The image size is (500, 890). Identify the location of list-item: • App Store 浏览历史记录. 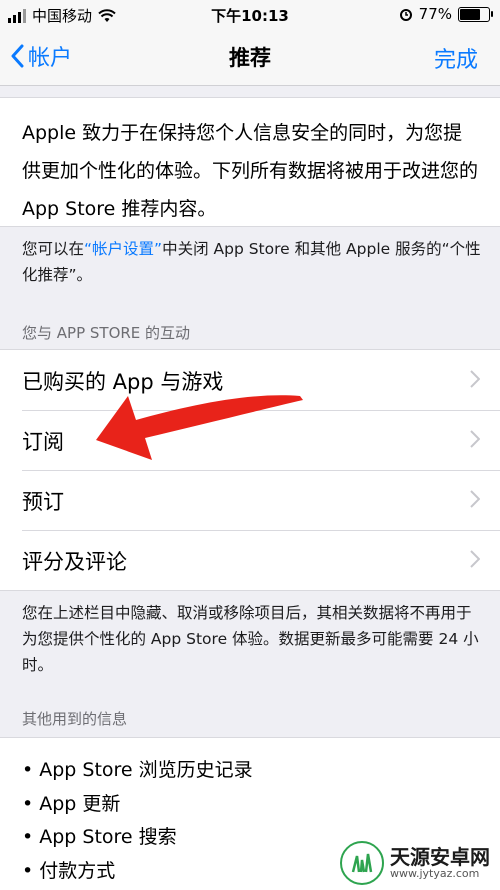
(137, 770).